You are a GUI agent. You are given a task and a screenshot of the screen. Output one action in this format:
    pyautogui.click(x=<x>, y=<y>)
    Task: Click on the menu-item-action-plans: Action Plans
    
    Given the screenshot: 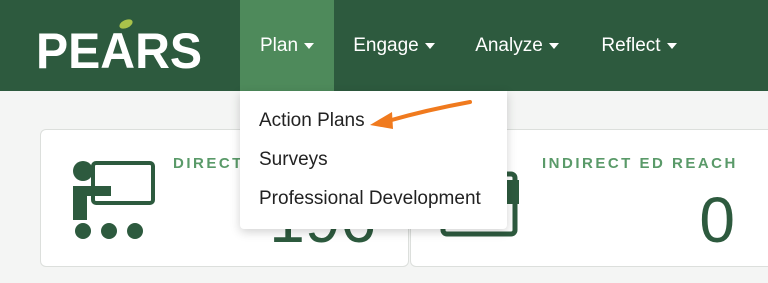 What is the action you would take?
    pyautogui.click(x=312, y=121)
    